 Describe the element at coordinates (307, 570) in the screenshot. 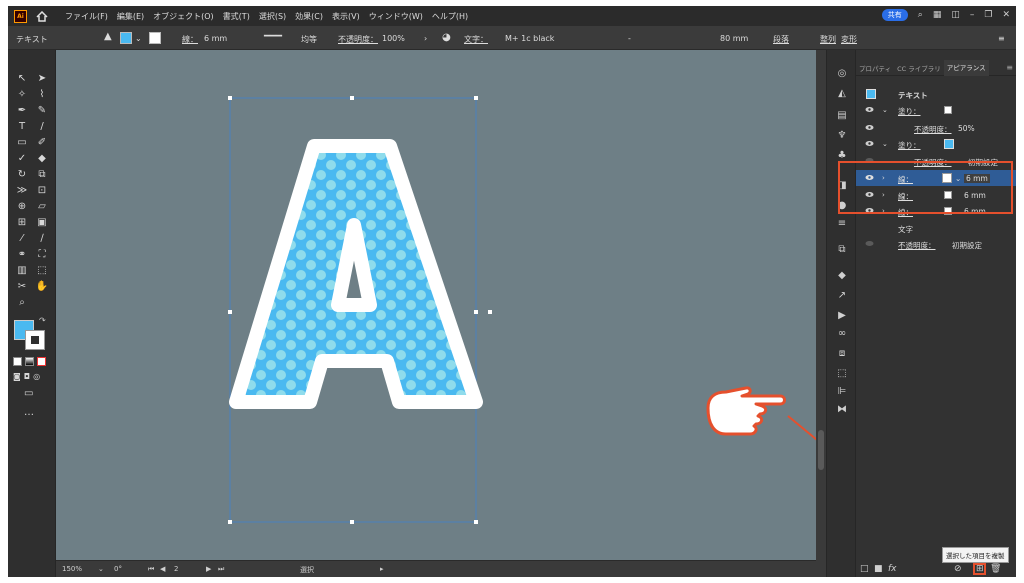

I see `status-text: 選択` at that location.